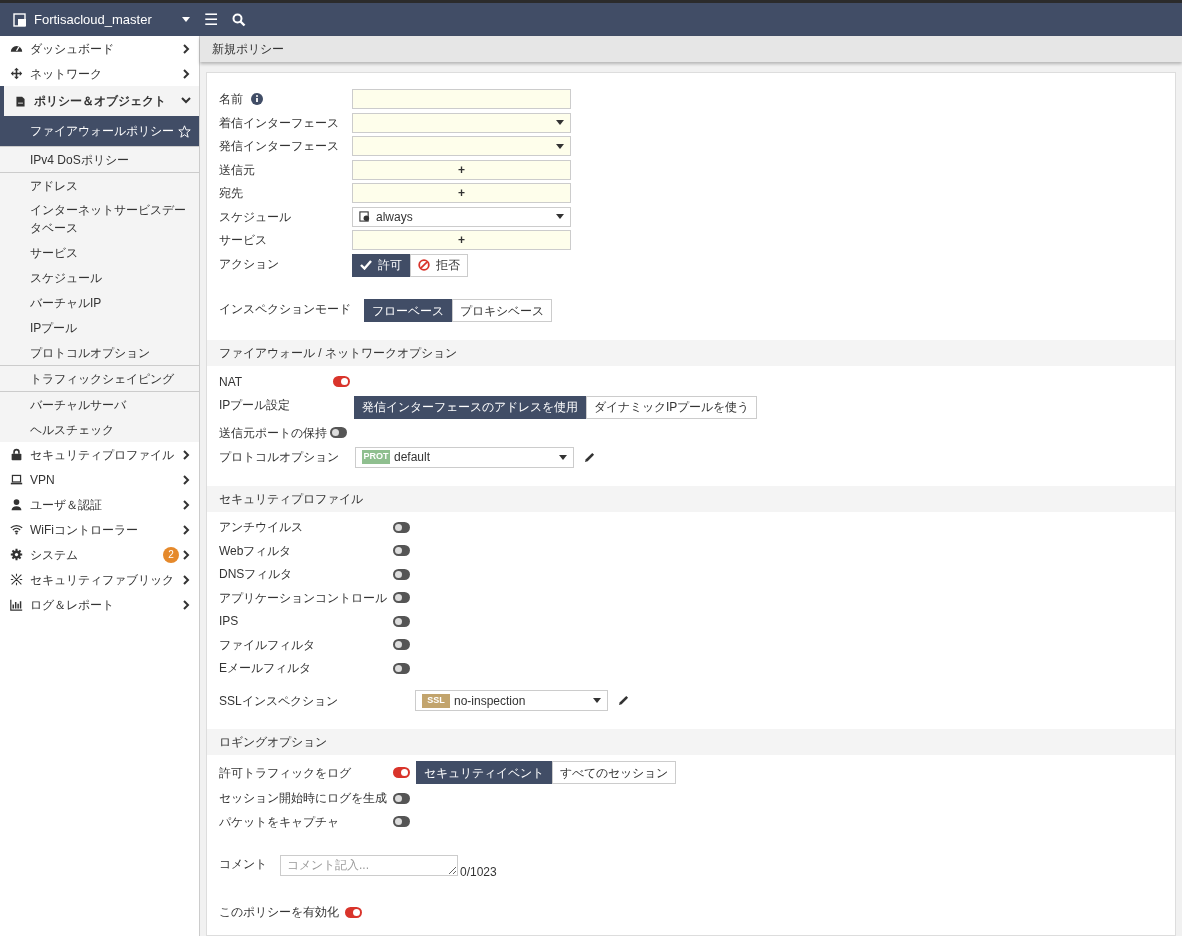  Describe the element at coordinates (99, 302) in the screenshot. I see `nav-subitem: バーチャルIP` at that location.